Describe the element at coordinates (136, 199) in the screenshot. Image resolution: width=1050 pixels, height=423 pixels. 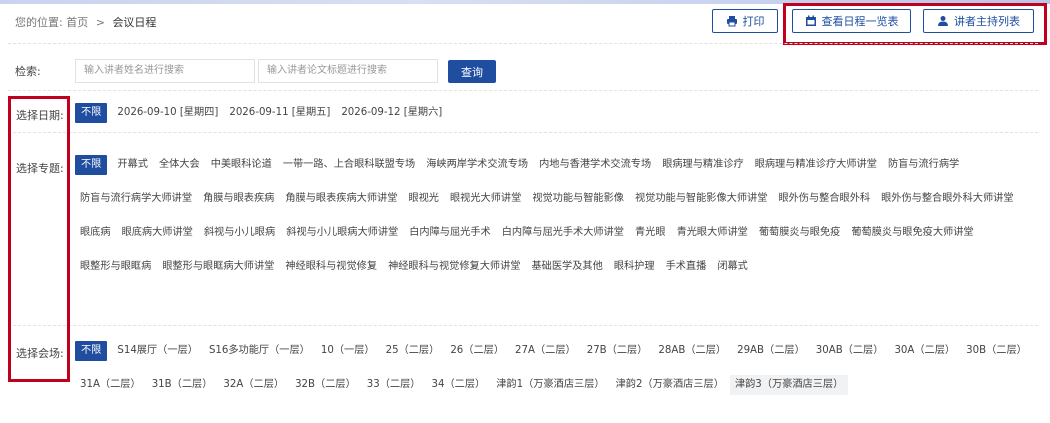
I see `topic-option: 防盲与流行病学大师讲堂` at that location.